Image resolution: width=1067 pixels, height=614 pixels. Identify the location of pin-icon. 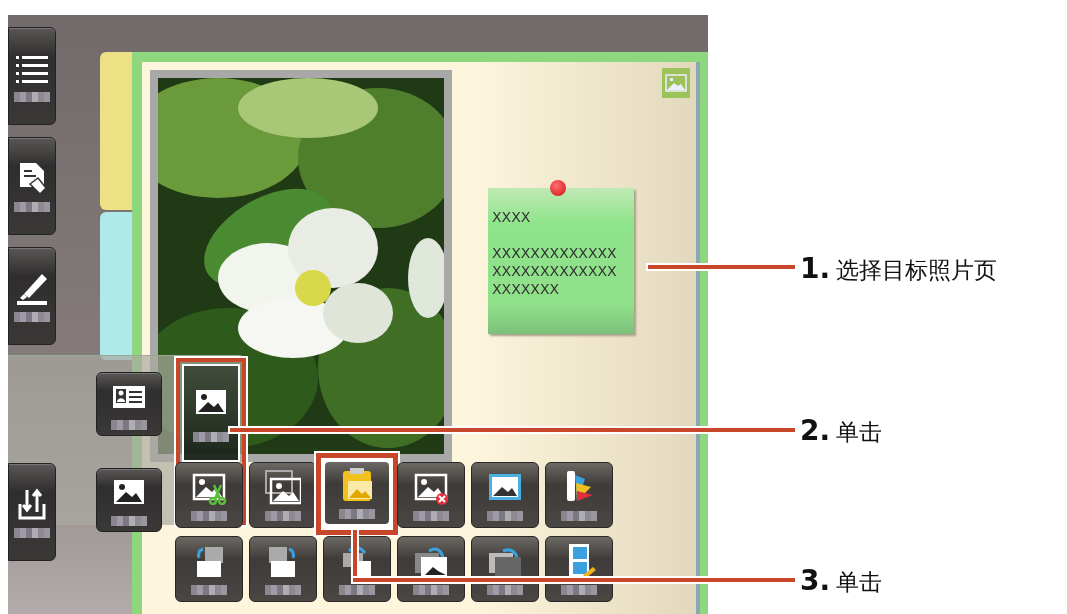
(558, 188).